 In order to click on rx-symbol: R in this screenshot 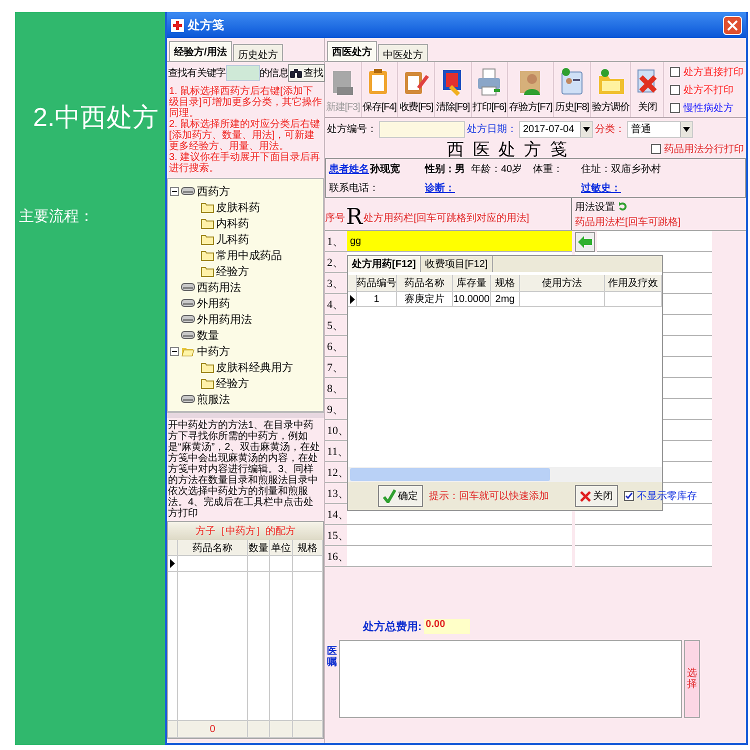, I will do `click(354, 218)`.